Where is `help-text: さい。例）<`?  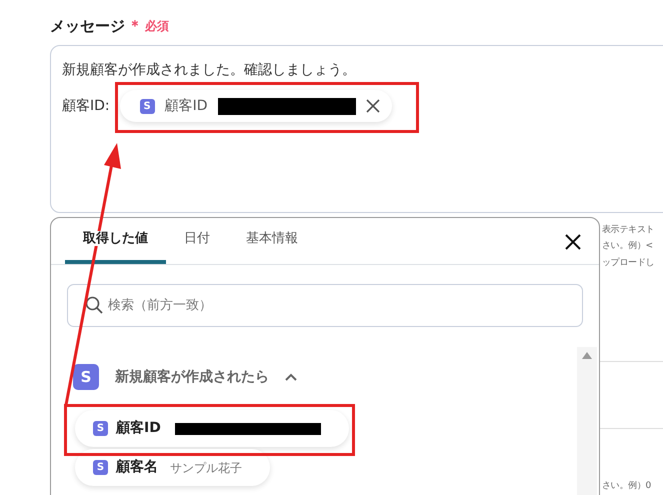
help-text: さい。例）< is located at coordinates (627, 246).